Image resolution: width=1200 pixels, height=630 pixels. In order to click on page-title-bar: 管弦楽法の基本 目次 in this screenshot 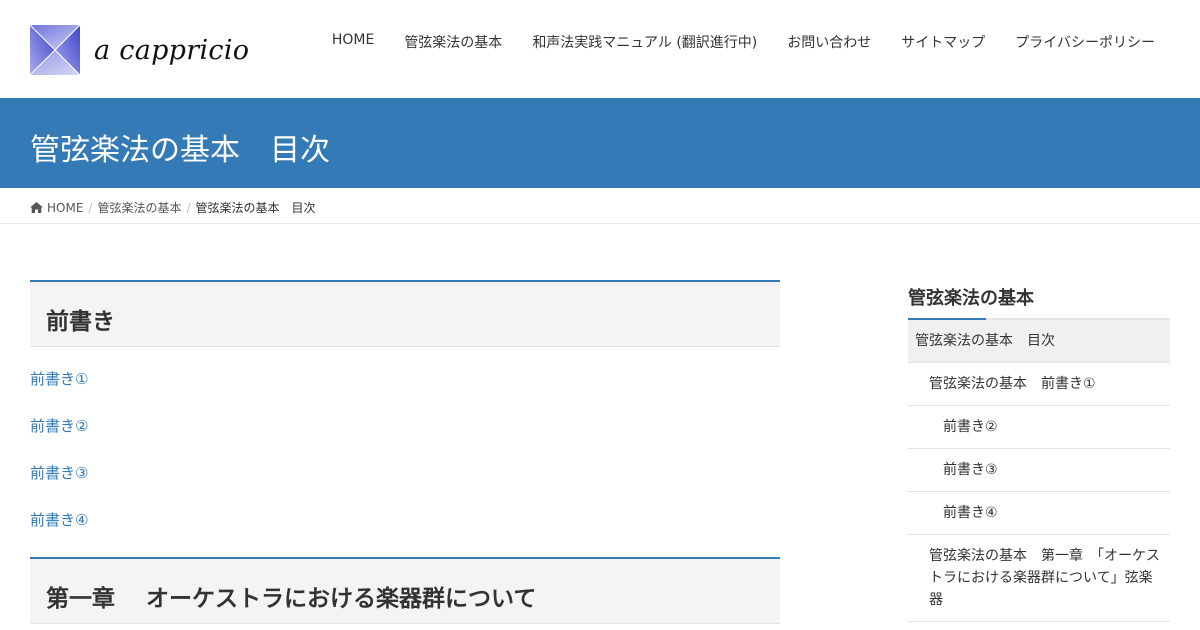, I will do `click(600, 143)`.